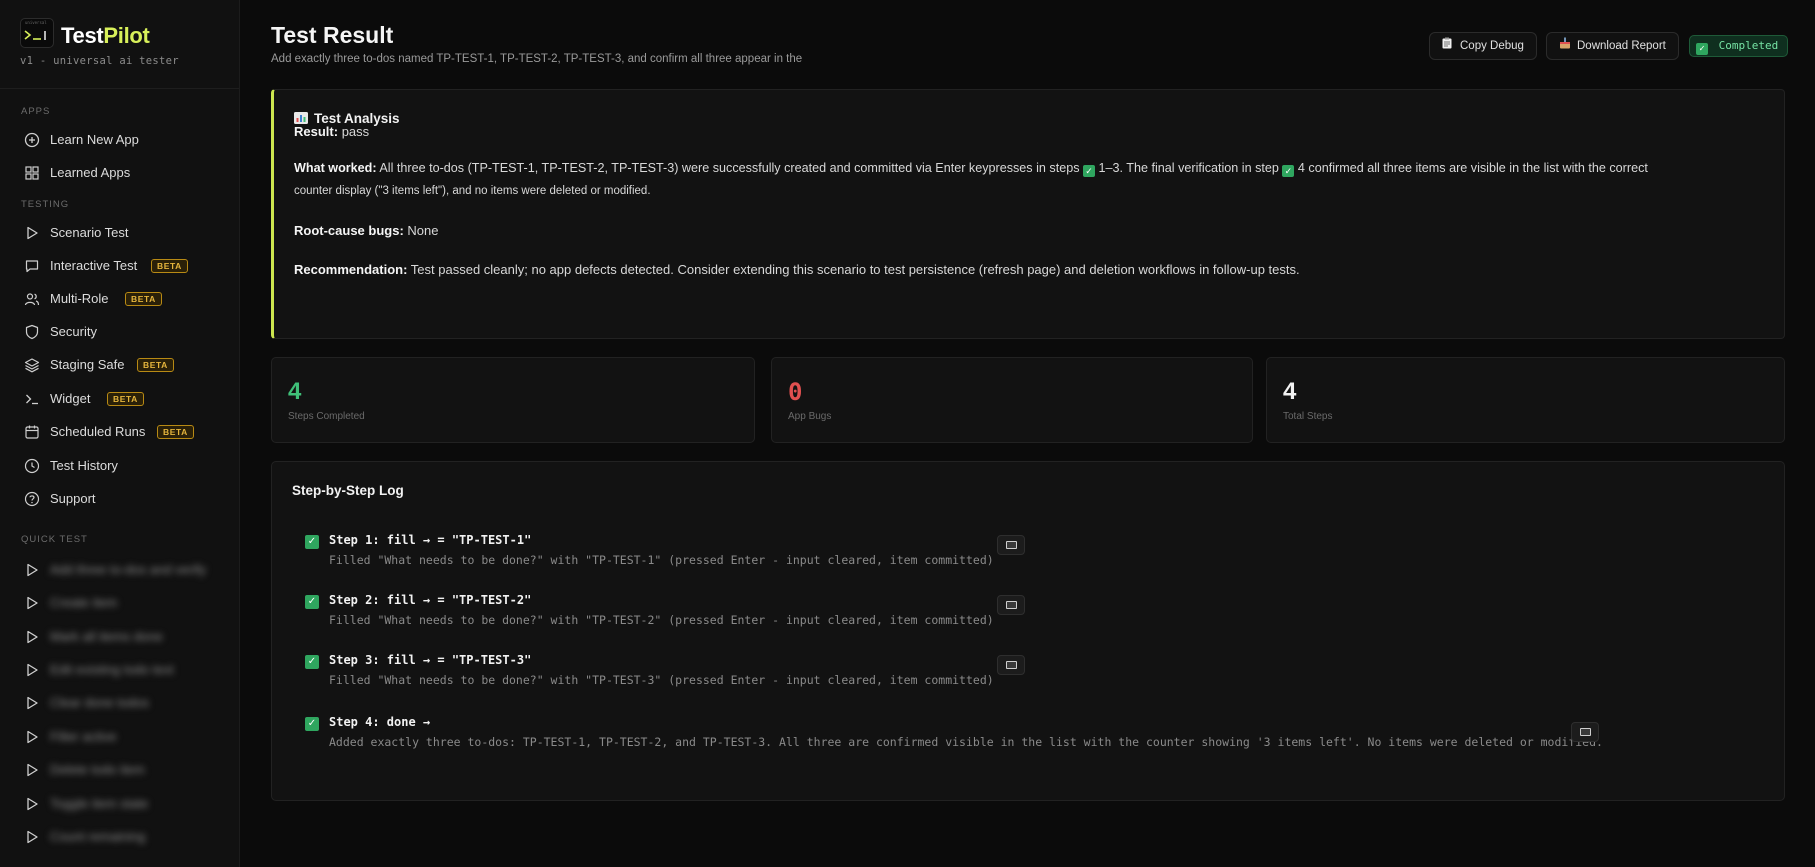 The image size is (1815, 867). Describe the element at coordinates (121, 837) in the screenshot. I see `quick-test-item: Count remaining` at that location.